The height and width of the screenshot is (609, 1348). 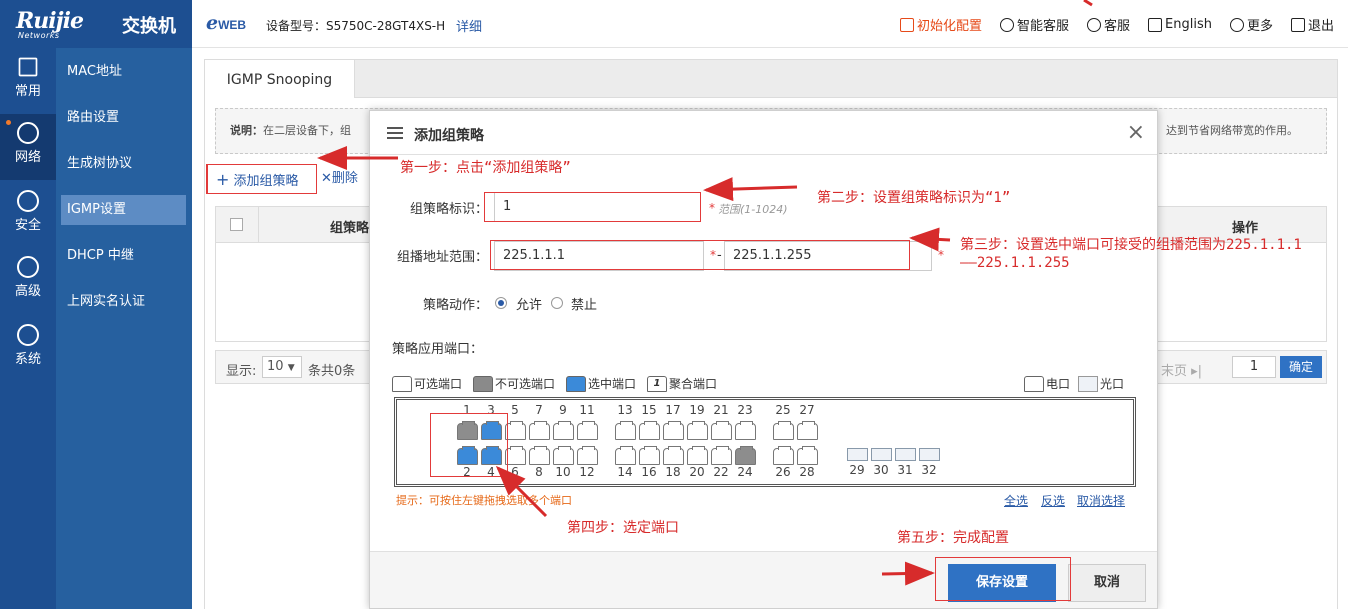 What do you see at coordinates (592, 207) in the screenshot?
I see `step2-highlight` at bounding box center [592, 207].